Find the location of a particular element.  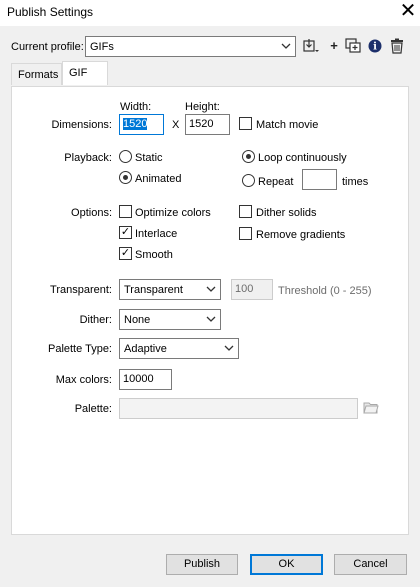

optimize-colors-checkbox is located at coordinates (125, 211).